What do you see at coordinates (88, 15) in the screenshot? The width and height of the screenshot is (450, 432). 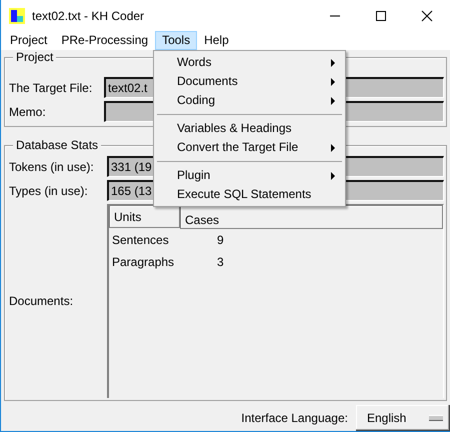 I see `window-title: text02.txt - KH Coder` at bounding box center [88, 15].